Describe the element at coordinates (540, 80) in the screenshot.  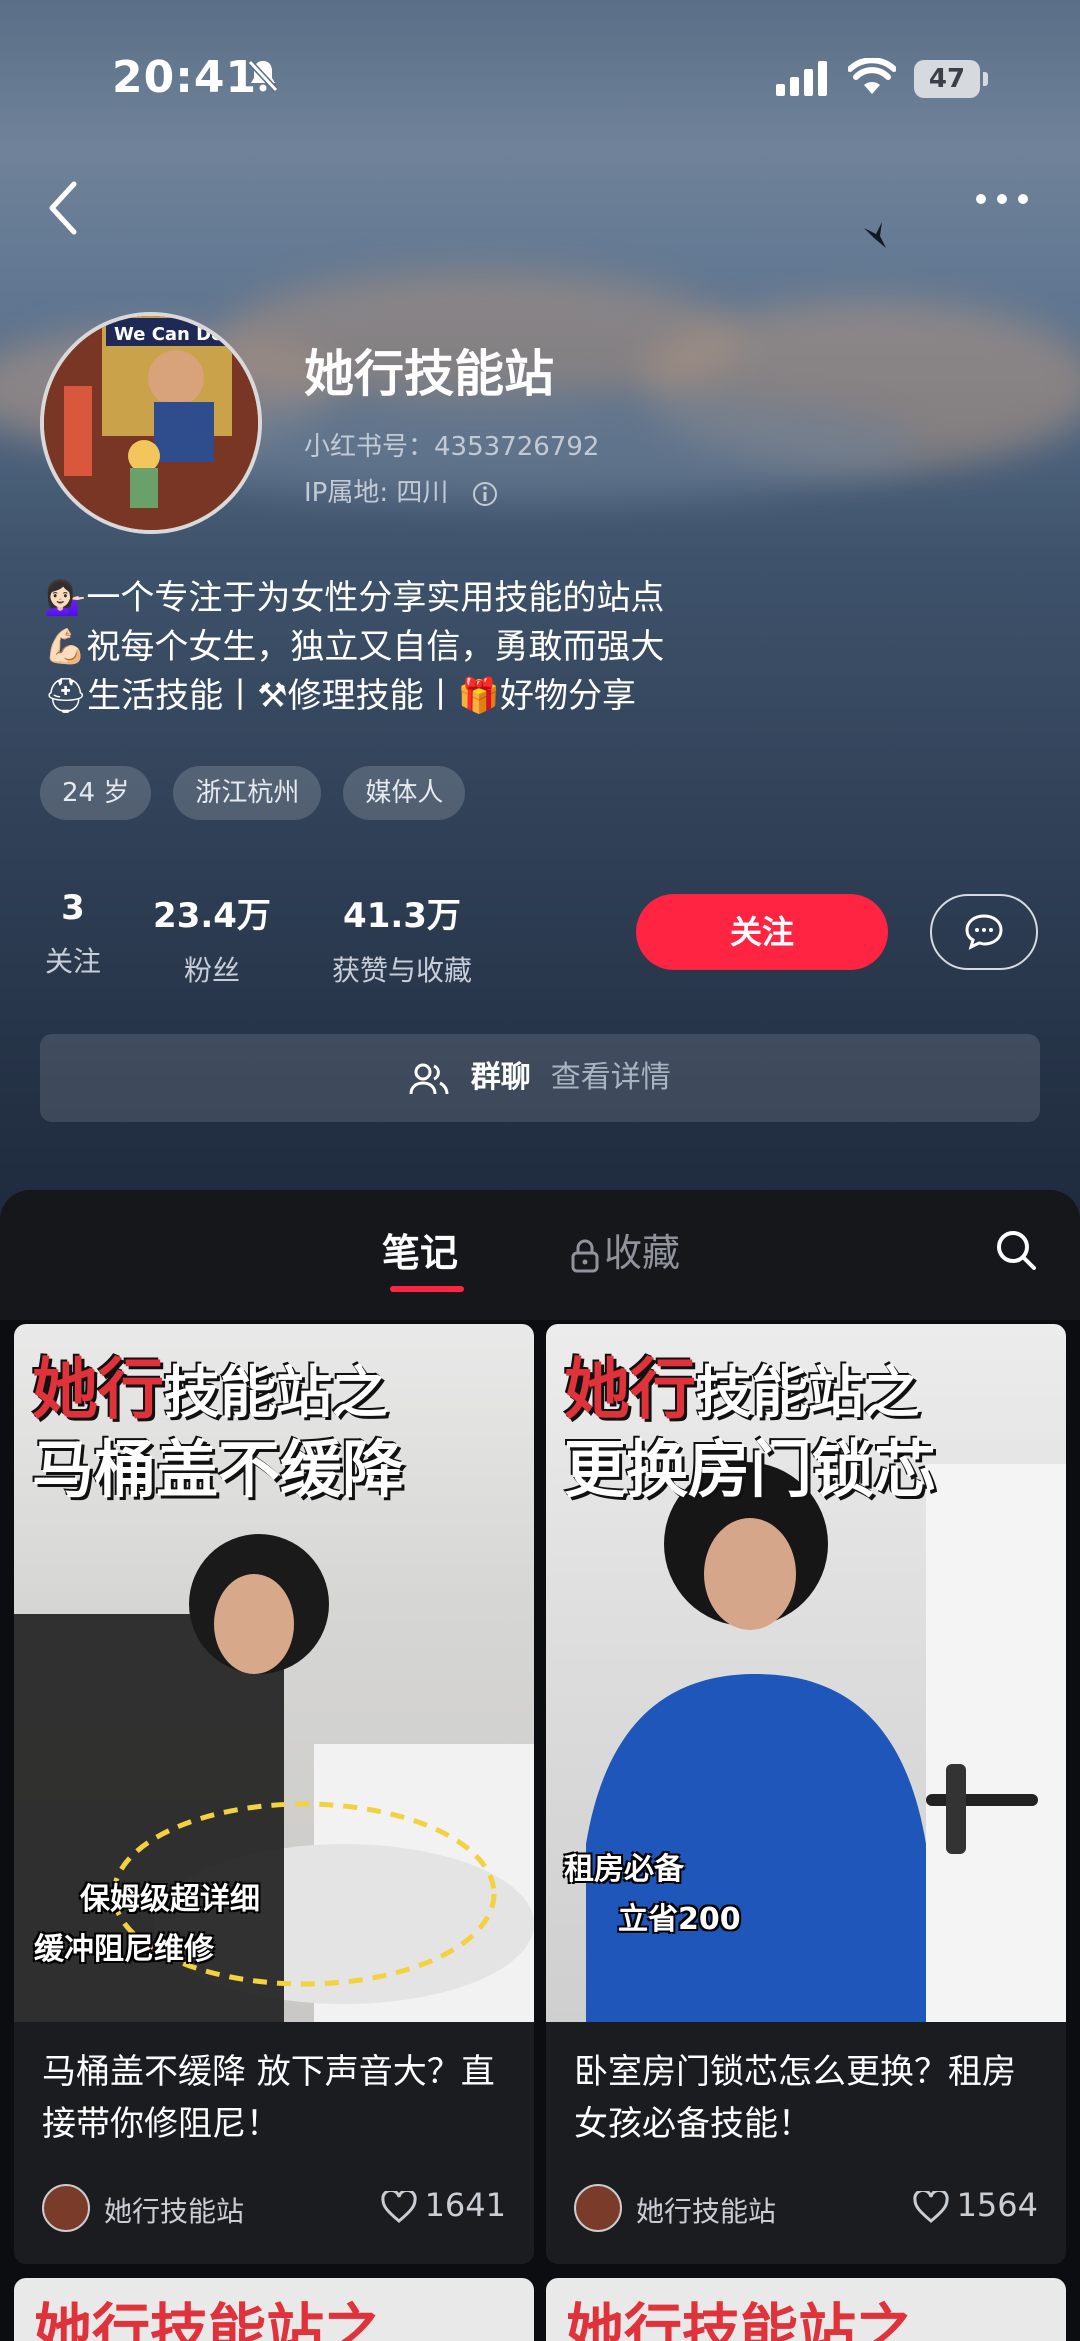
I see `status-bar: 20:41 47` at that location.